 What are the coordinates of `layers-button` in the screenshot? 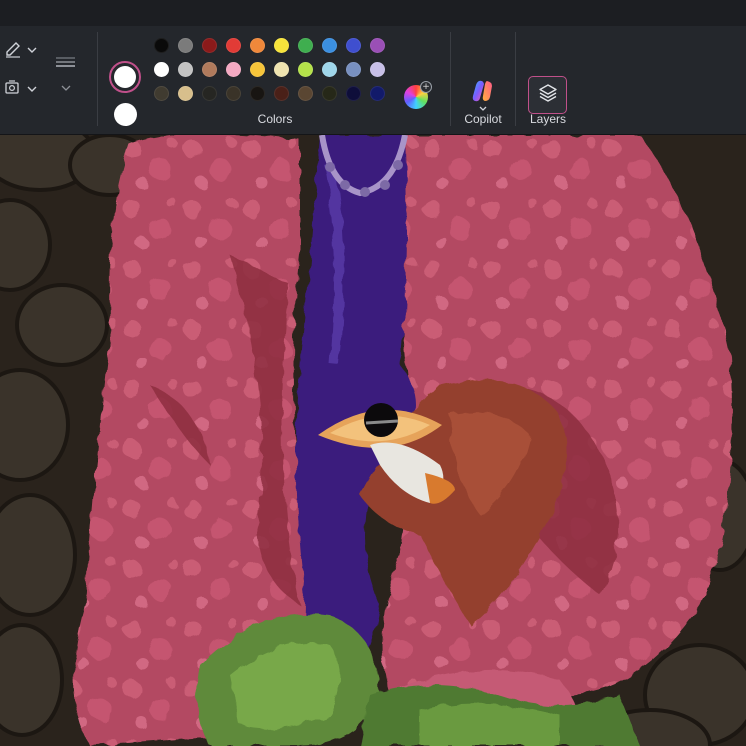 It's located at (547, 95).